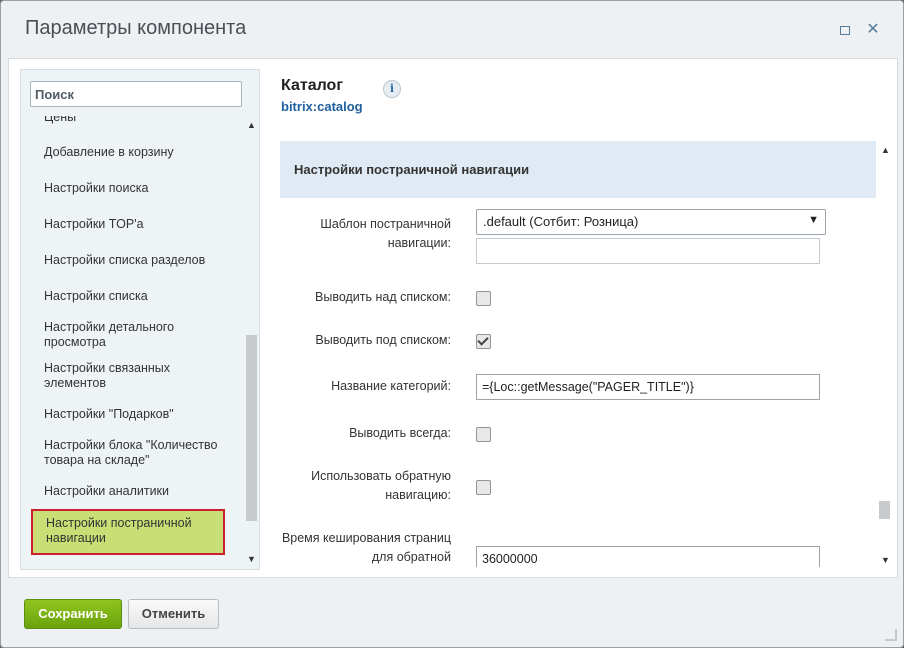 This screenshot has width=904, height=648. I want to click on component-name: Каталог, so click(312, 85).